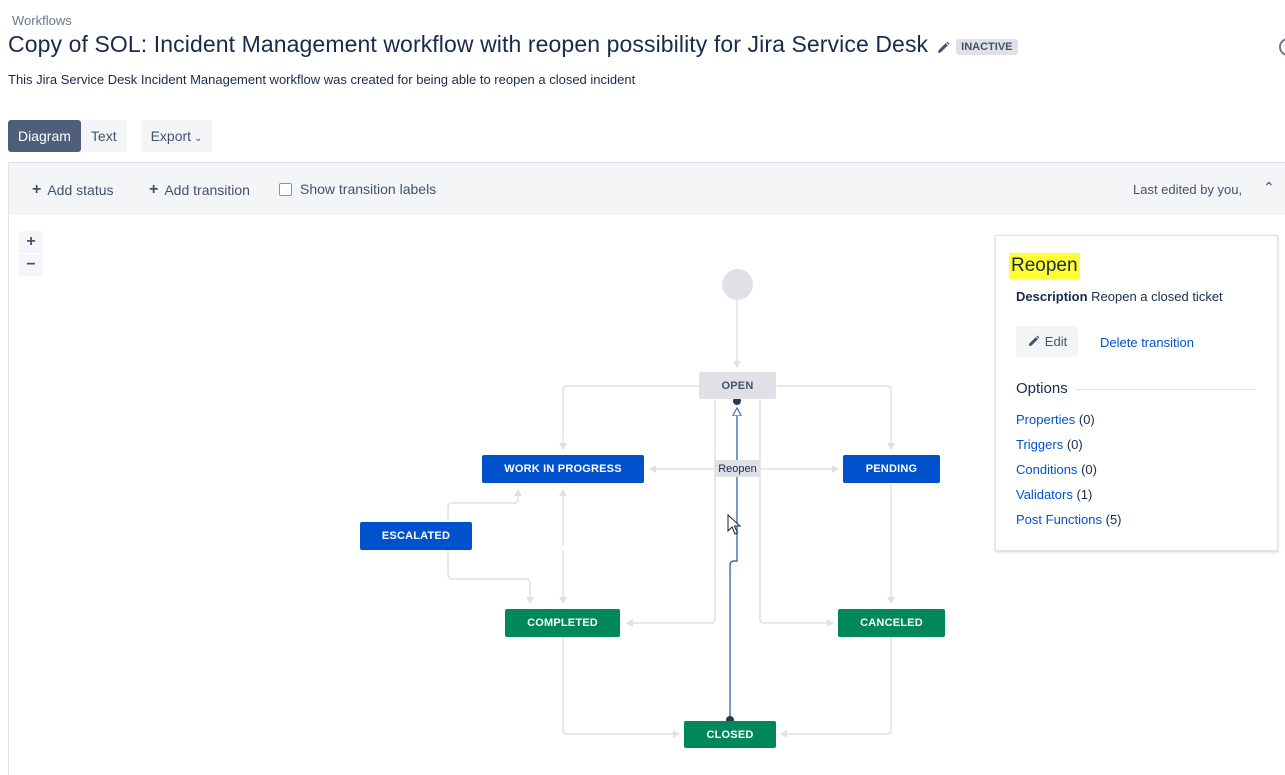  I want to click on transition-canceled-closed, so click(836, 687).